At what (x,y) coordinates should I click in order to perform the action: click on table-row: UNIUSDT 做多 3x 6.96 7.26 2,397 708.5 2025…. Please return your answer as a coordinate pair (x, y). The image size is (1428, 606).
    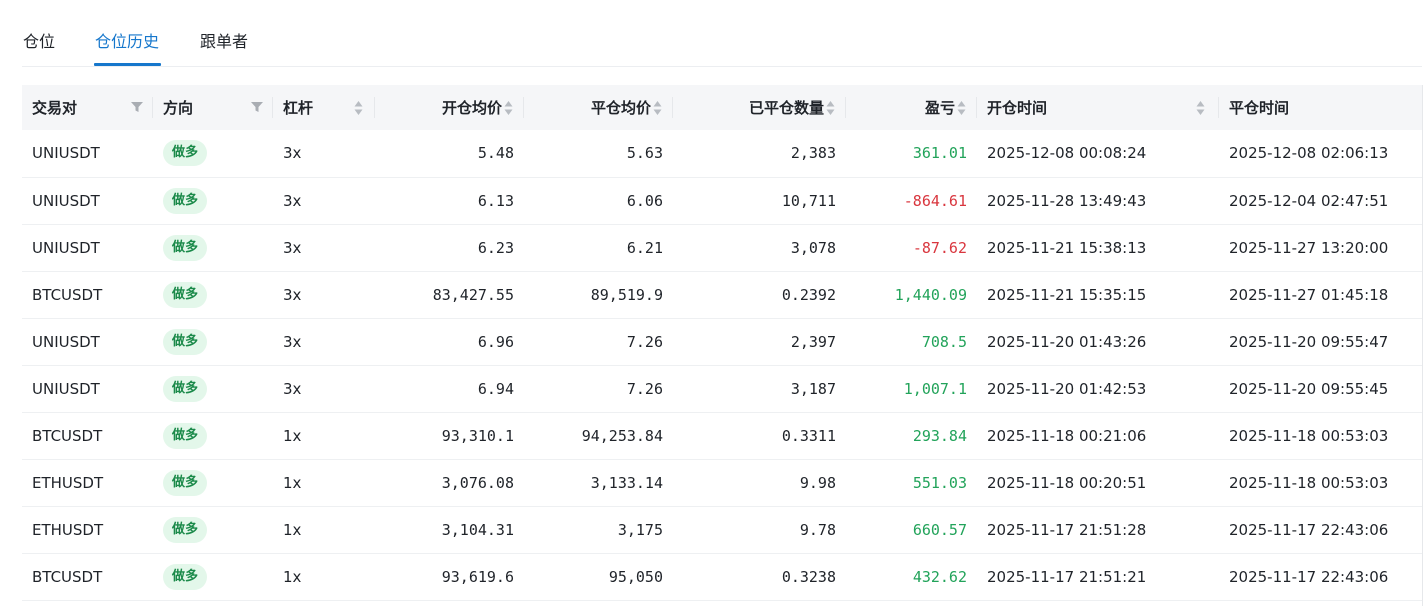
    Looking at the image, I should click on (722, 342).